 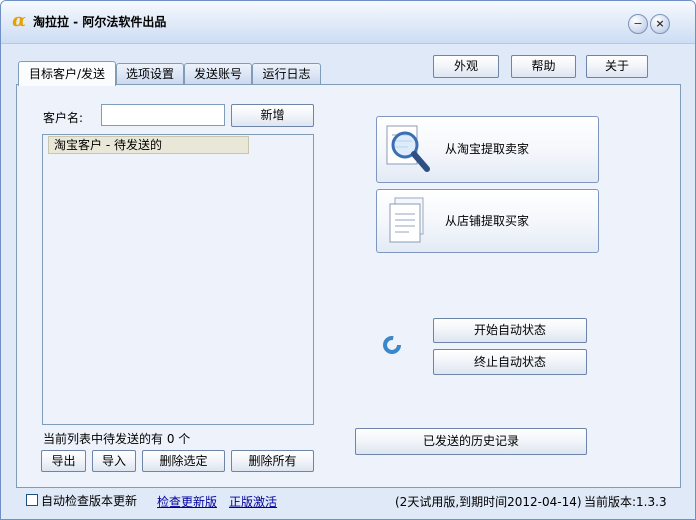 What do you see at coordinates (272, 461) in the screenshot?
I see `delete-all-button: 删除所有` at bounding box center [272, 461].